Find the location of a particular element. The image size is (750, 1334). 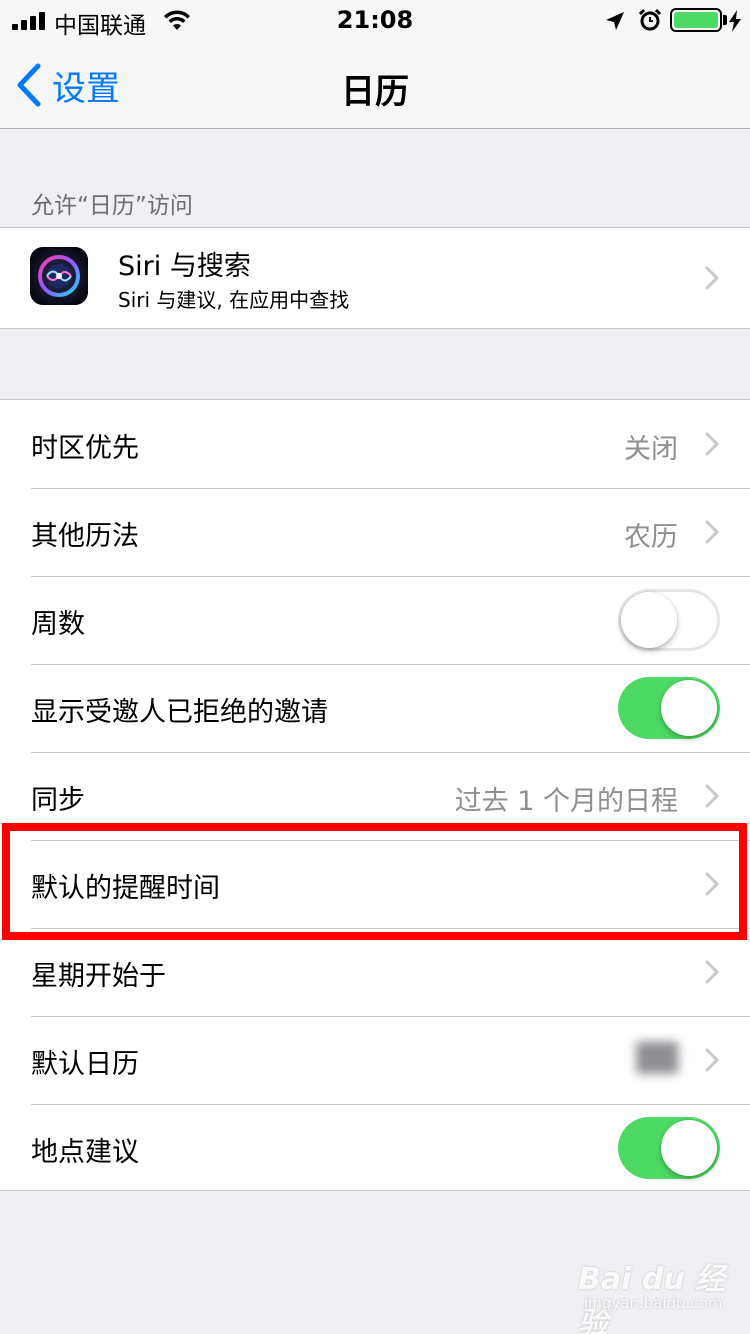

settings-row: 默认日历 ██ is located at coordinates (375, 1060).